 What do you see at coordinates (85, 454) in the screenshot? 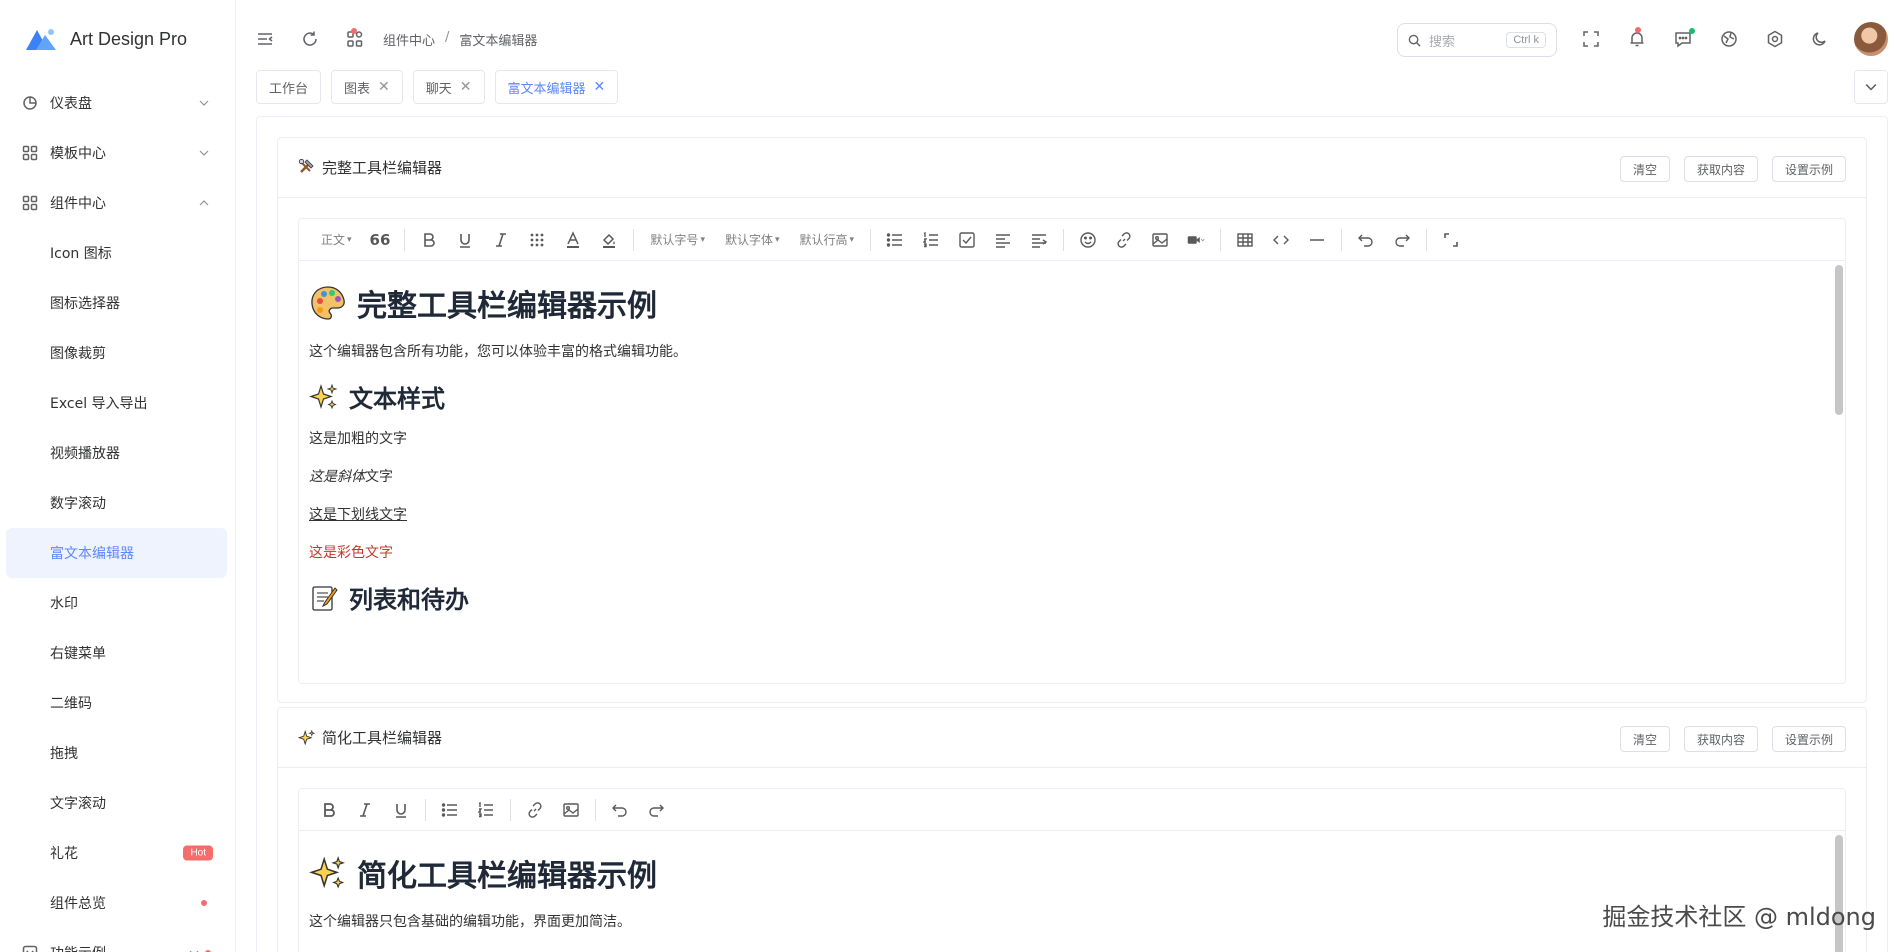
I see `sidebar-subitem-label: 视频播放器` at bounding box center [85, 454].